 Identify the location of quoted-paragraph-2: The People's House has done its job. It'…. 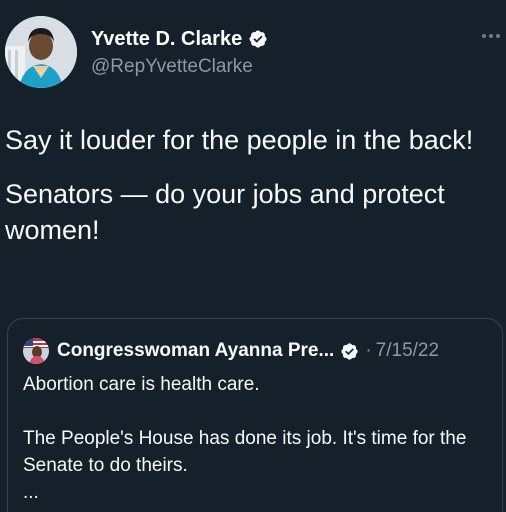
(245, 452).